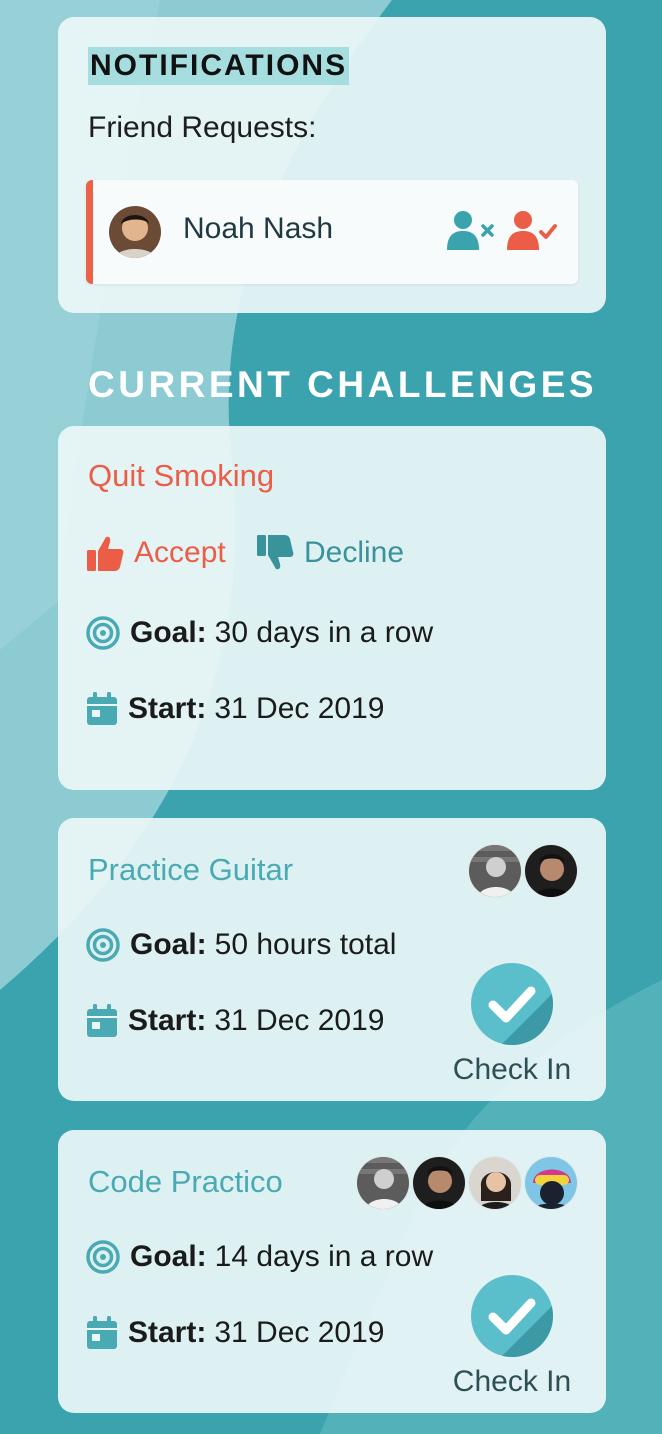 This screenshot has height=1434, width=662. Describe the element at coordinates (324, 632) in the screenshot. I see `goal-value: 30 days in a row` at that location.